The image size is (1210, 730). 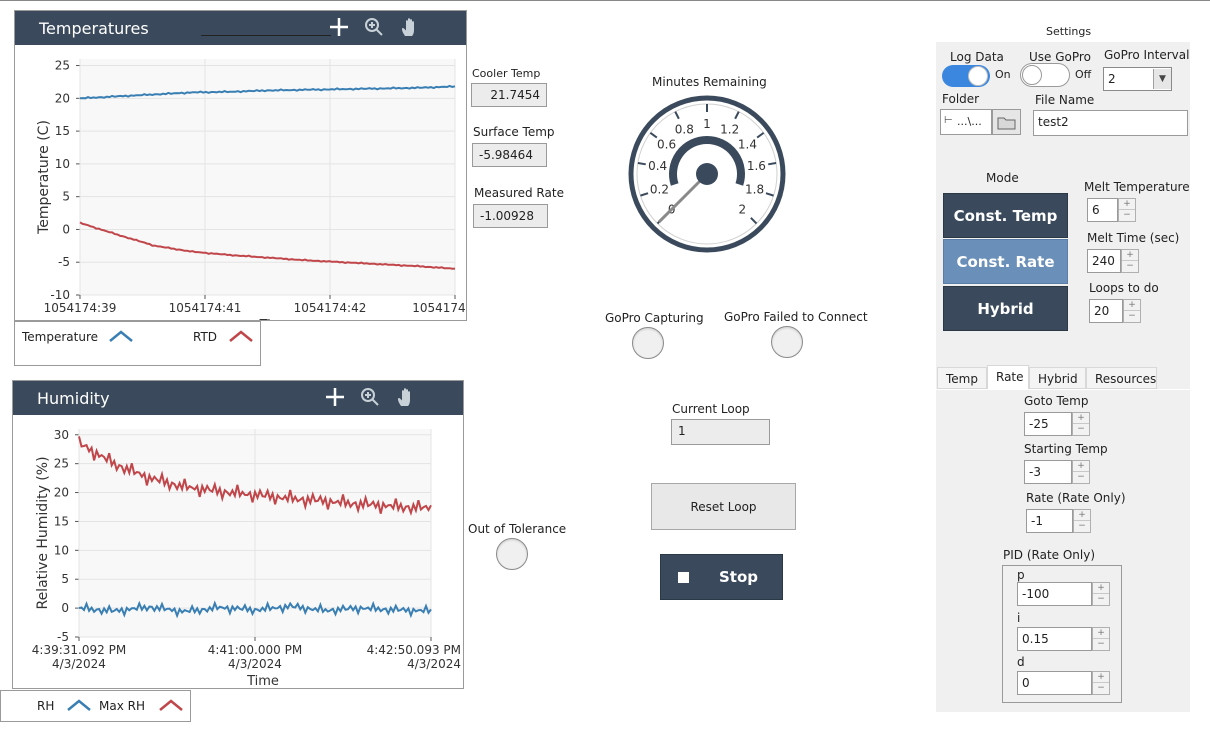 I want to click on gauge-hub, so click(x=707, y=174).